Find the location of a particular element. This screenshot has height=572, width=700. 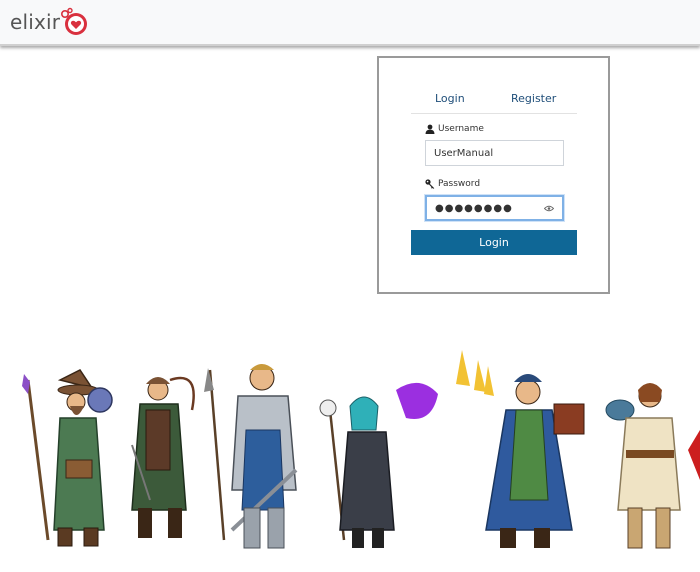

user-icon is located at coordinates (430, 129).